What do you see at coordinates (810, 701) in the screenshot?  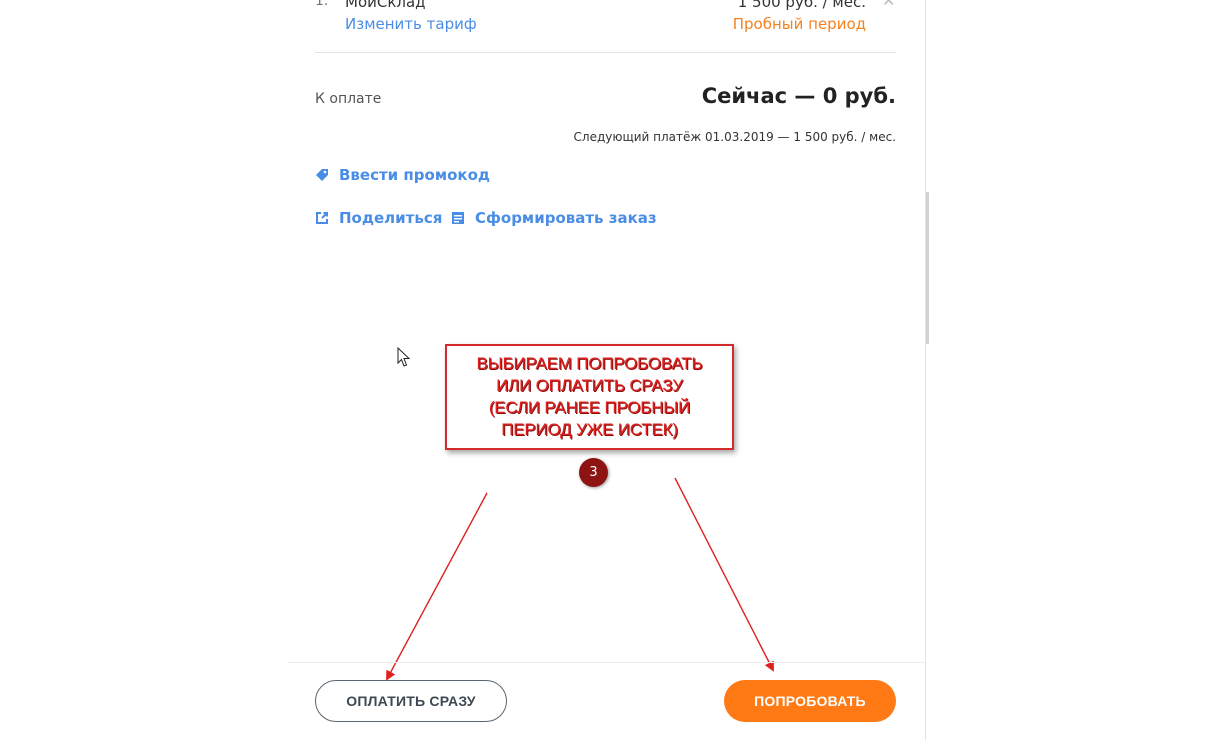 I see `try-button: ПОПРОБОВАТЬ` at bounding box center [810, 701].